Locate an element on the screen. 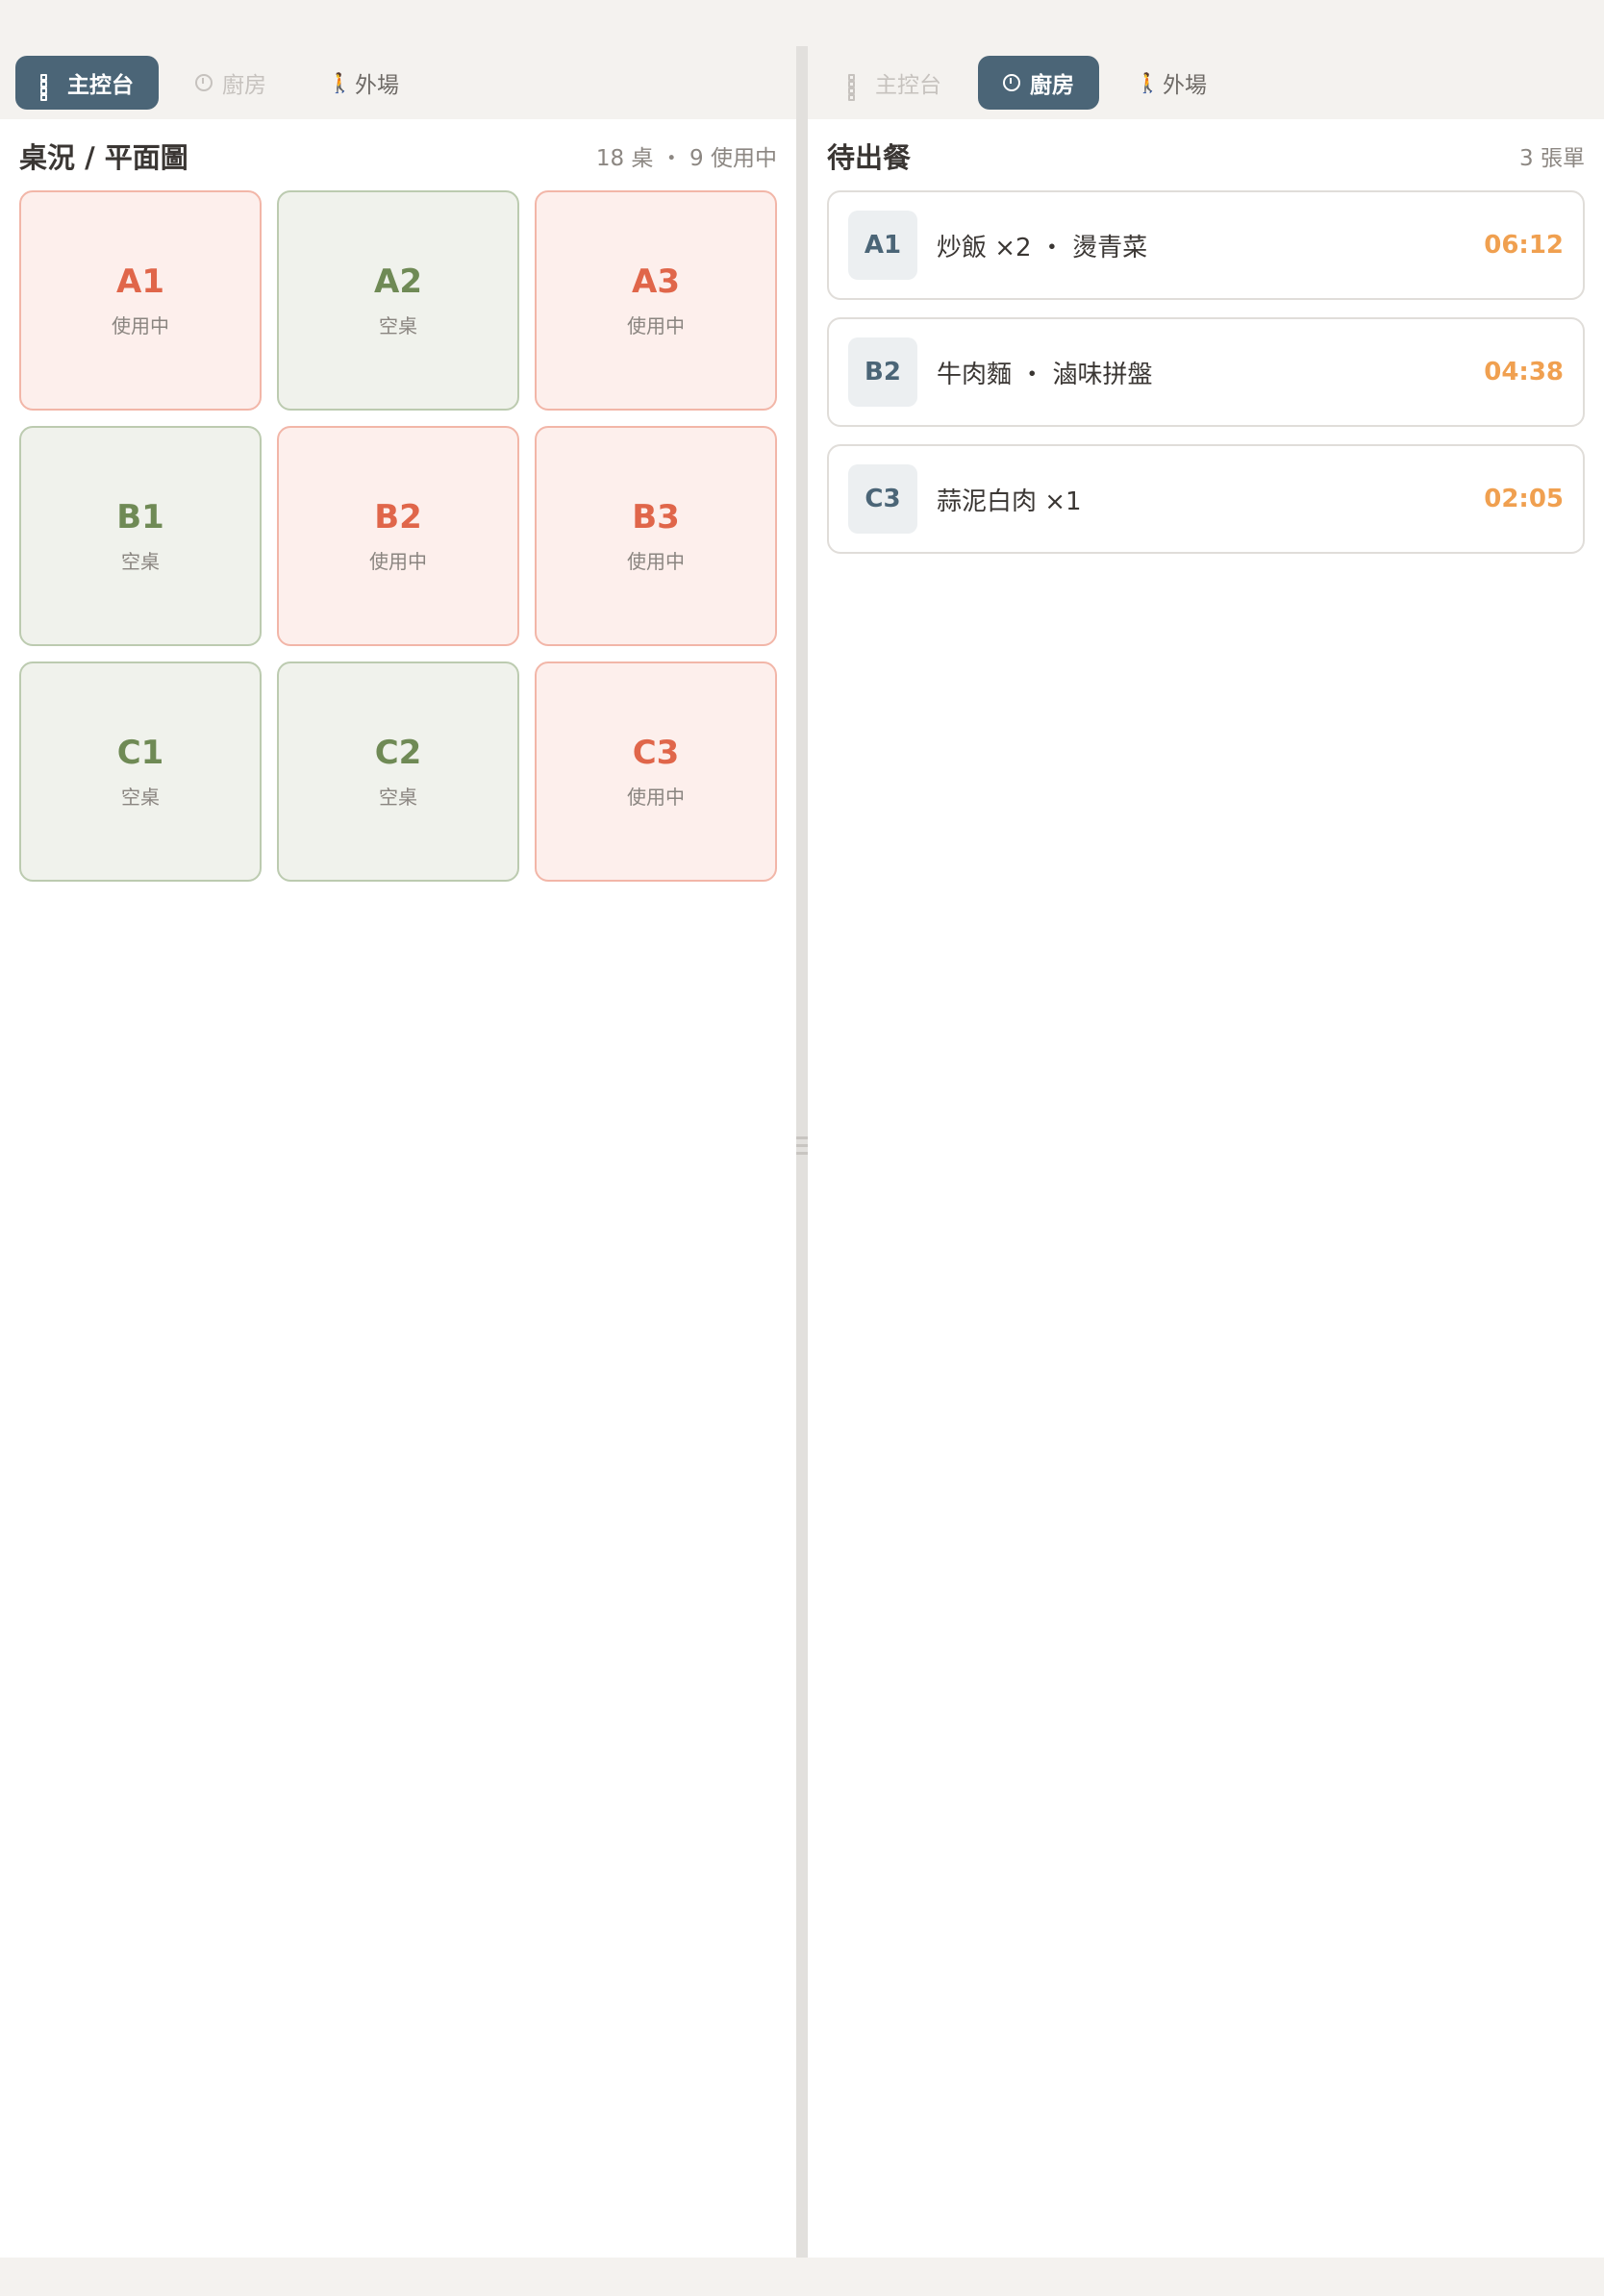  order-count: 3 張單 is located at coordinates (1552, 158).